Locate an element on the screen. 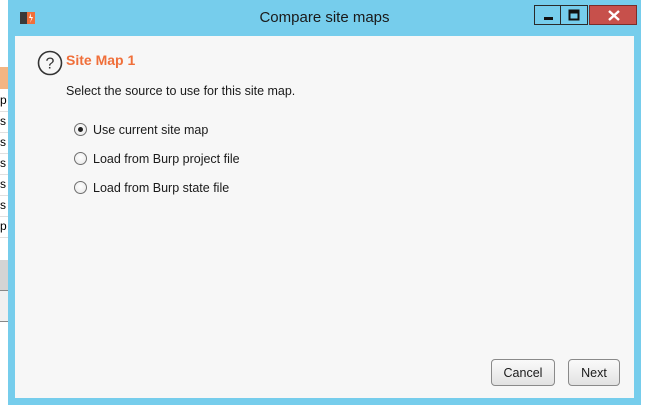  dialog-heading: Site Map 1 is located at coordinates (101, 60).